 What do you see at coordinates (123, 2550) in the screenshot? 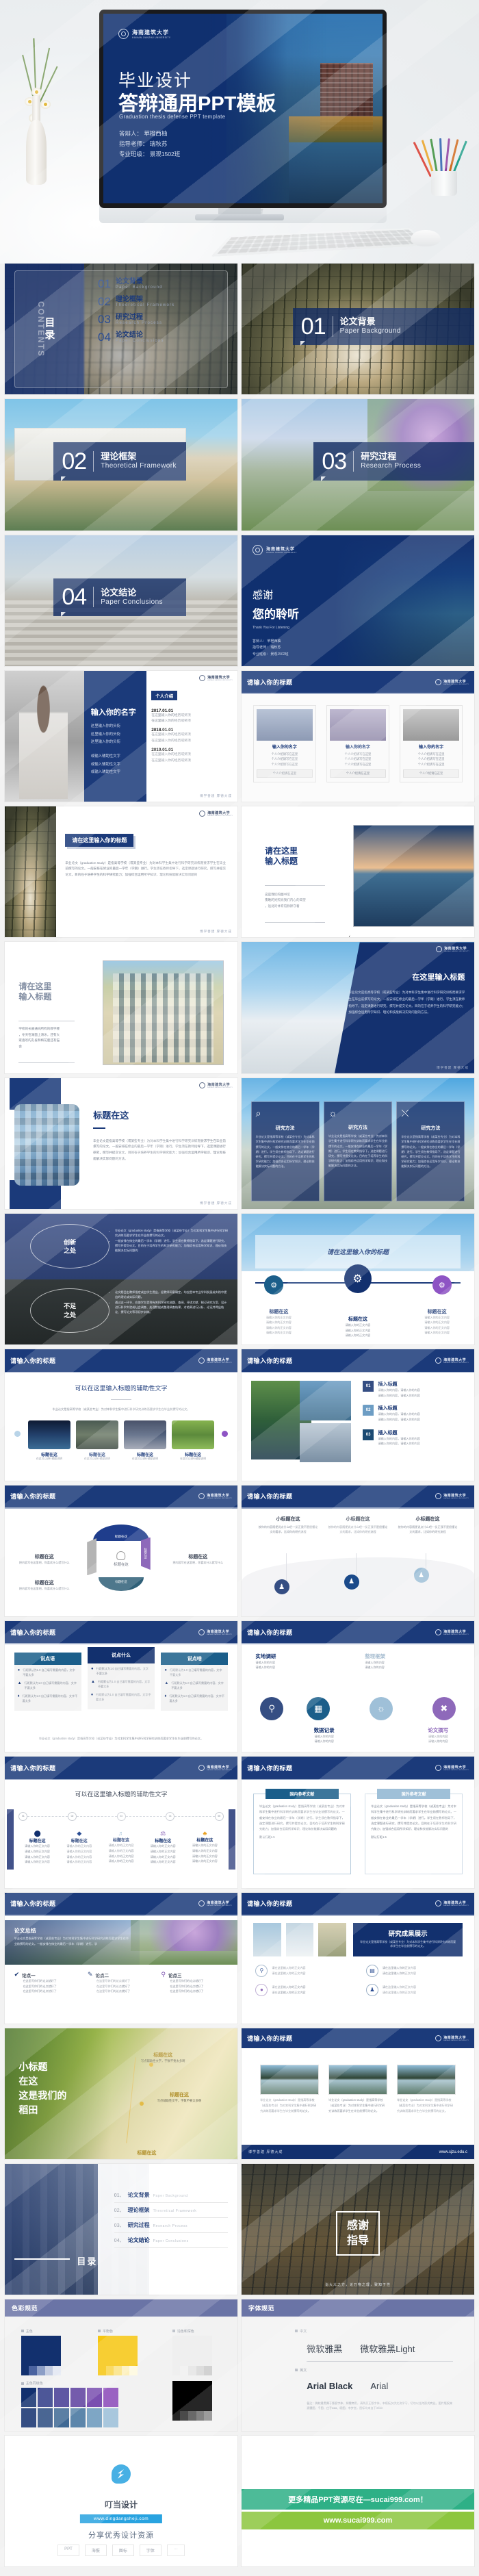
I see `brand-chip: 图标` at bounding box center [123, 2550].